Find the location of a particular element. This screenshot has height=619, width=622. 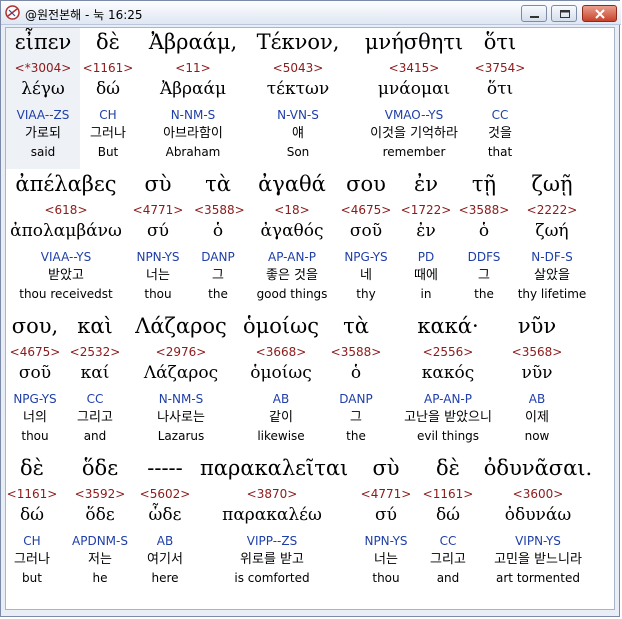

strong-number: <*3004> is located at coordinates (43, 68).